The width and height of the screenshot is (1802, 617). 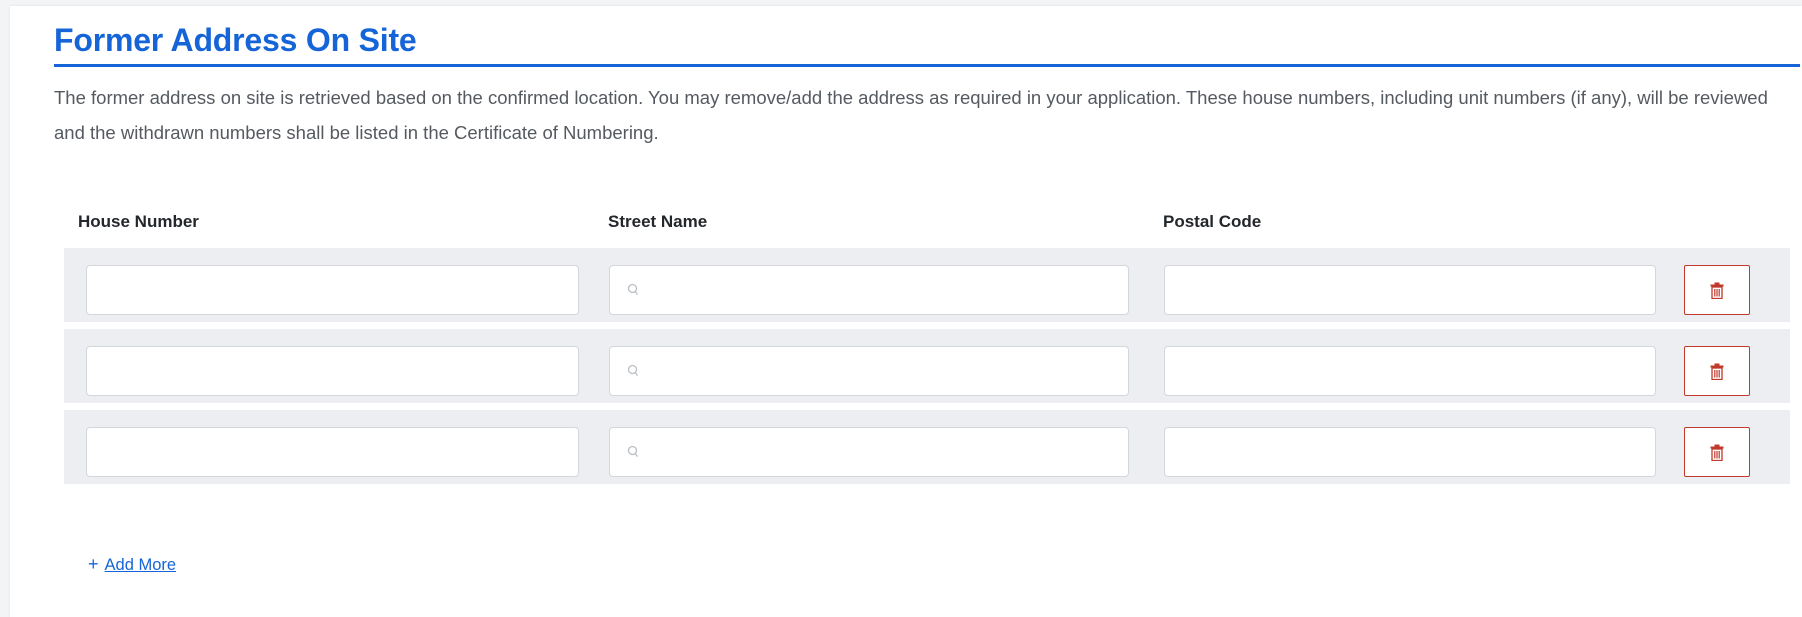 What do you see at coordinates (927, 65) in the screenshot?
I see `title-divider` at bounding box center [927, 65].